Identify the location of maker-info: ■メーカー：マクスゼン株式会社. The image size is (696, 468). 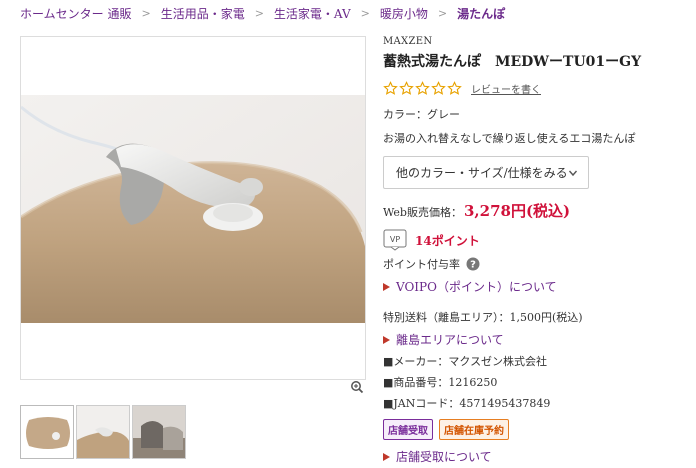
(465, 361).